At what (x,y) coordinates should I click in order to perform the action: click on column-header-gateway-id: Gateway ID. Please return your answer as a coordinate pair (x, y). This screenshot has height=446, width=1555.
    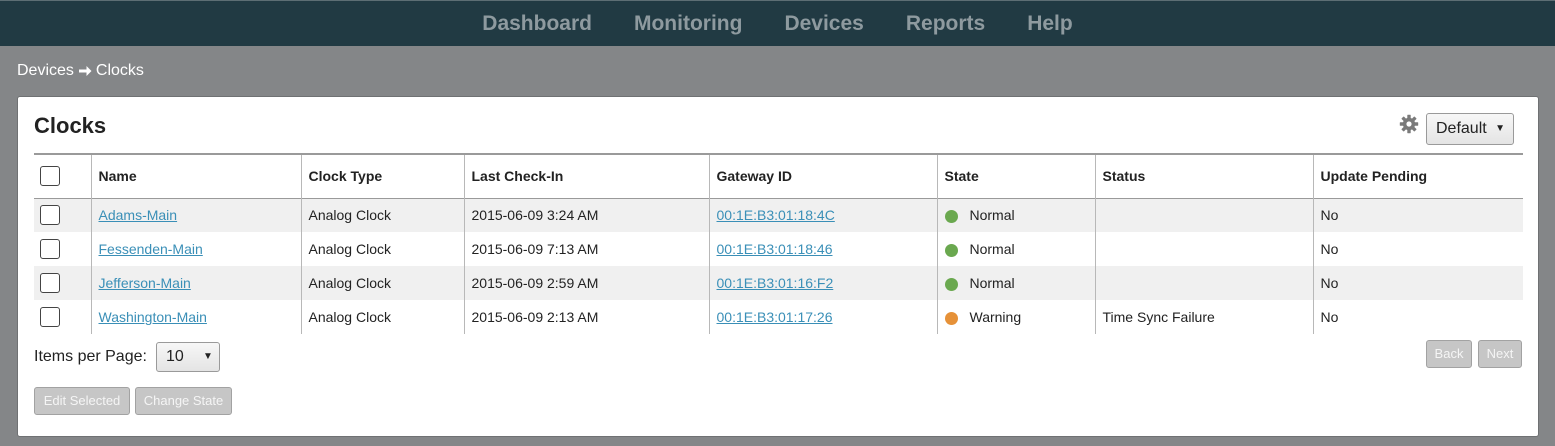
    Looking at the image, I should click on (822, 176).